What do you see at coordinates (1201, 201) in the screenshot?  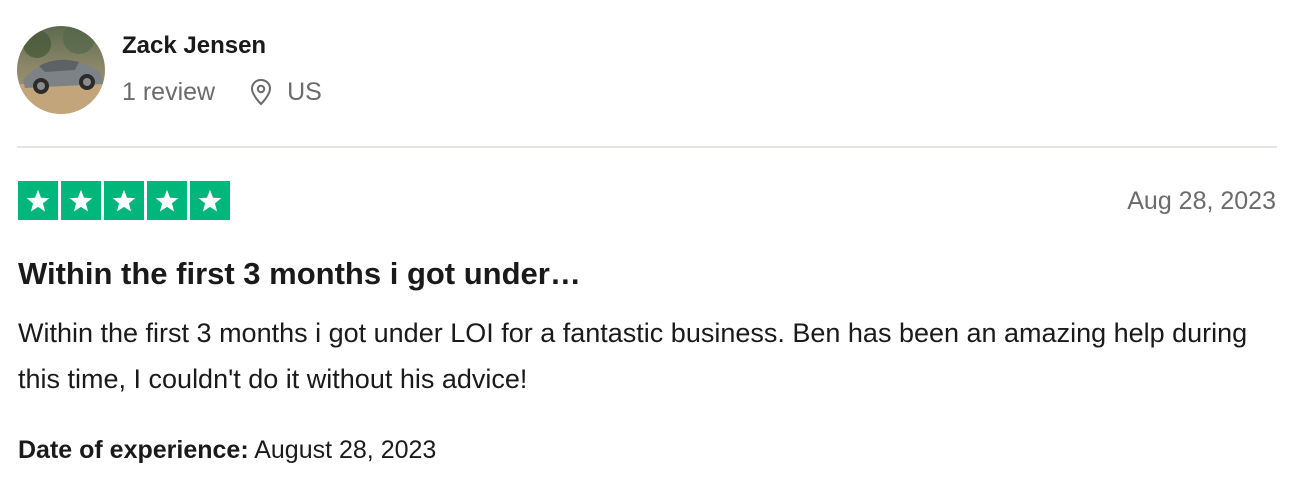 I see `review-date: Aug 28, 2023` at bounding box center [1201, 201].